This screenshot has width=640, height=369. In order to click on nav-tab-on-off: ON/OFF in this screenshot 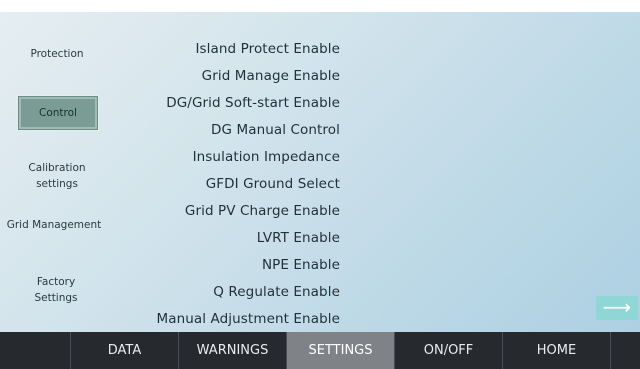, I will do `click(449, 350)`.